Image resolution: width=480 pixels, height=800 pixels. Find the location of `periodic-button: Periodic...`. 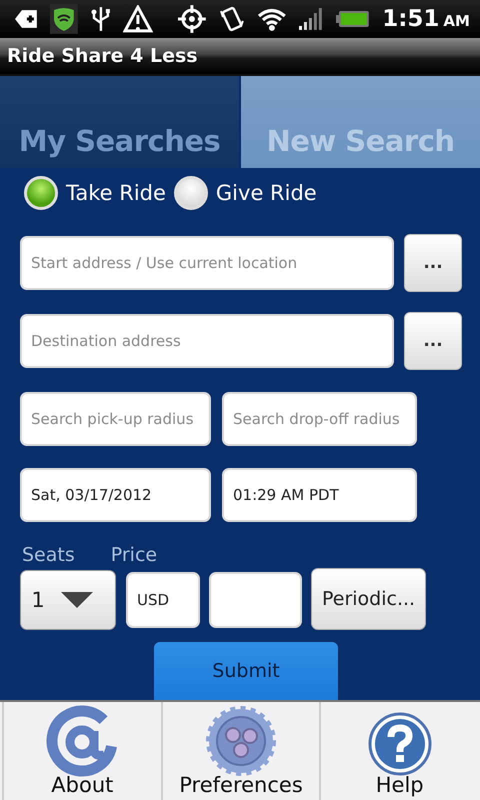

periodic-button: Periodic... is located at coordinates (368, 599).